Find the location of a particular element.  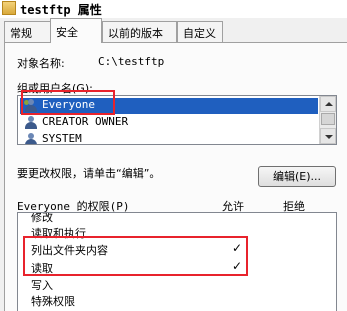

user-list: Everyone CREATOR OWNER SYSTEM is located at coordinates (177, 120).